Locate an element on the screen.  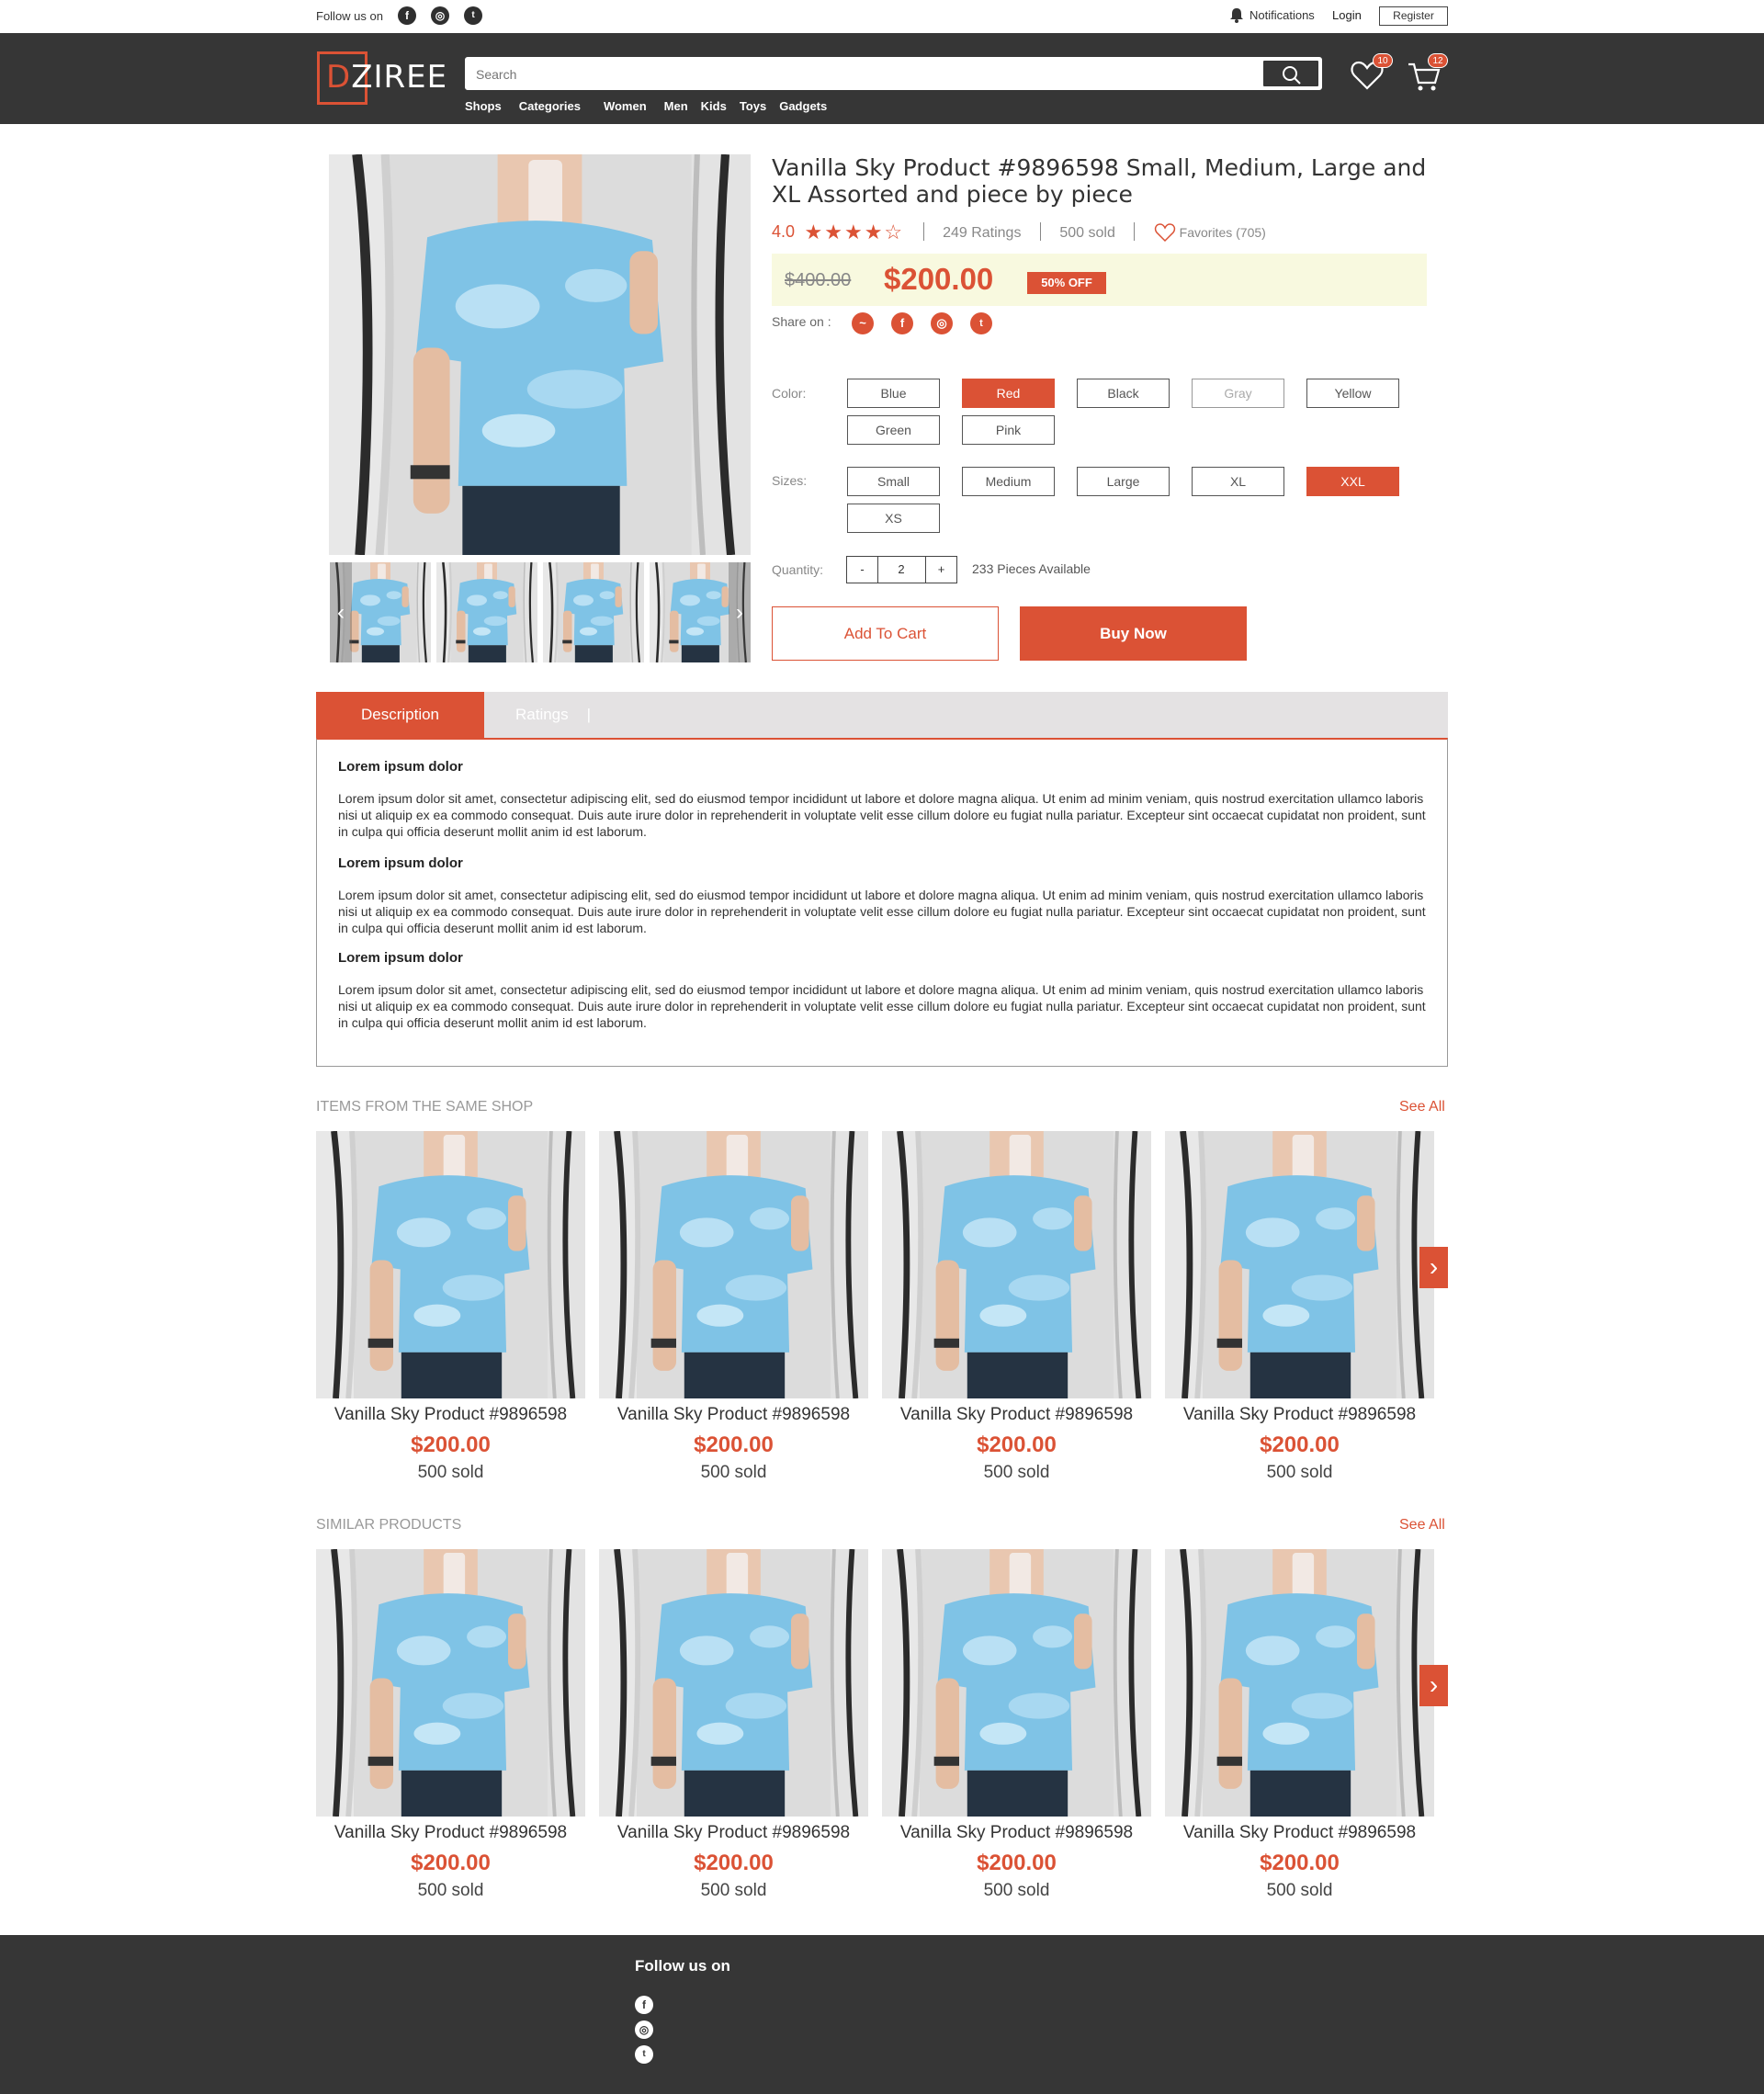
register-button: Register is located at coordinates (1413, 16).